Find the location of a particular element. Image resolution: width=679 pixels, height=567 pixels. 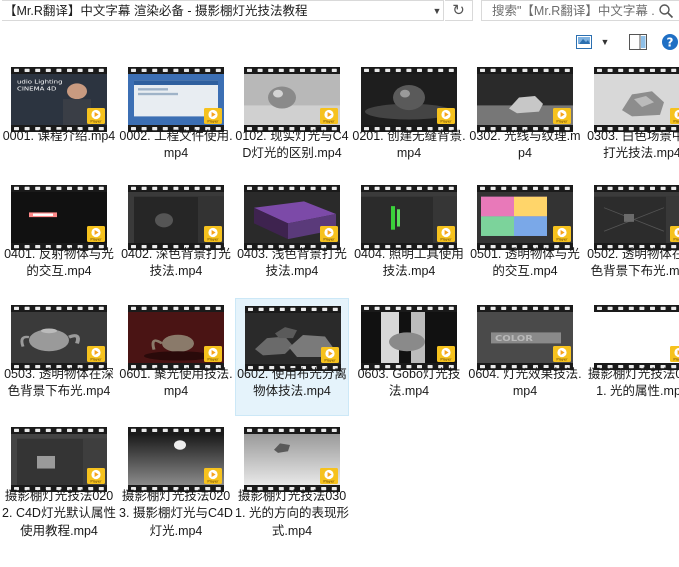

file-item: Player 0102. 现实灯光与C4D灯光的区别.mp4 is located at coordinates (292, 119).